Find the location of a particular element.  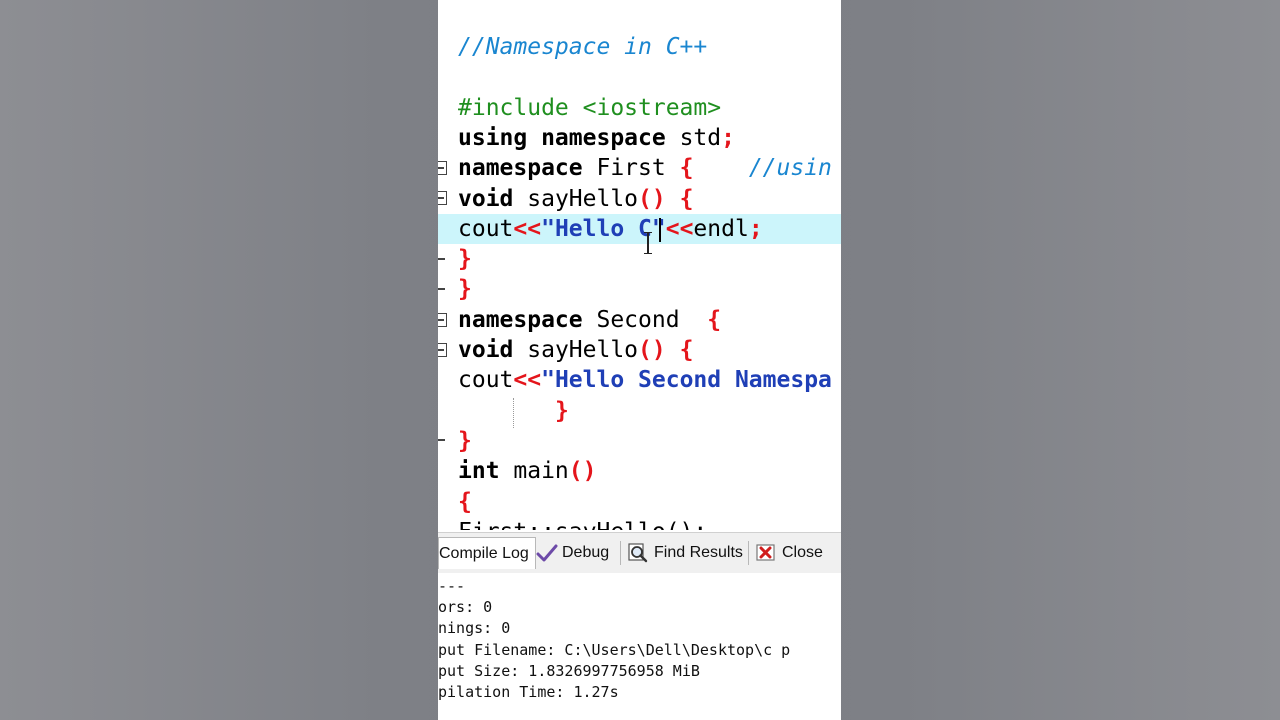

code-line: #include <iostream> is located at coordinates (589, 108).